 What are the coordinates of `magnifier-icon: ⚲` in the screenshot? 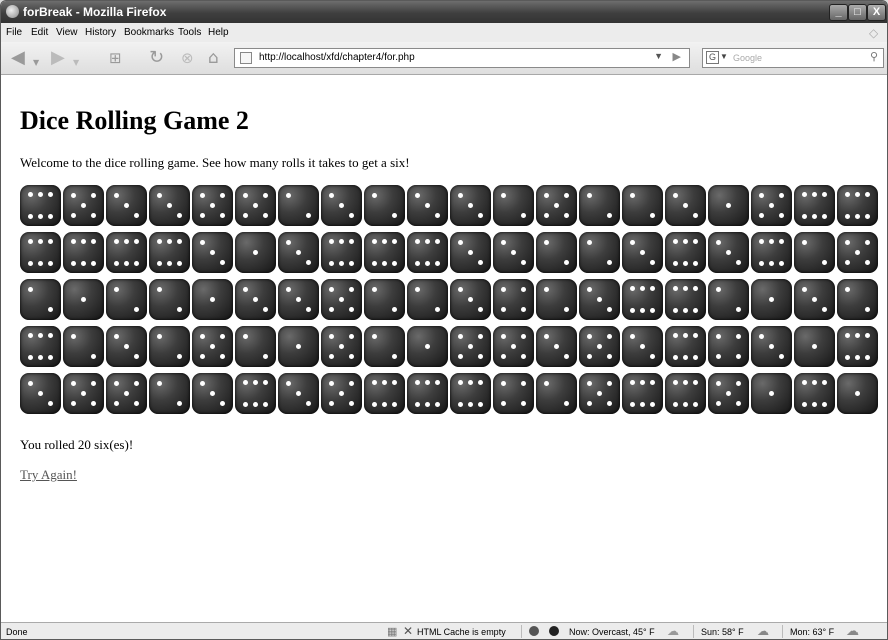 It's located at (874, 56).